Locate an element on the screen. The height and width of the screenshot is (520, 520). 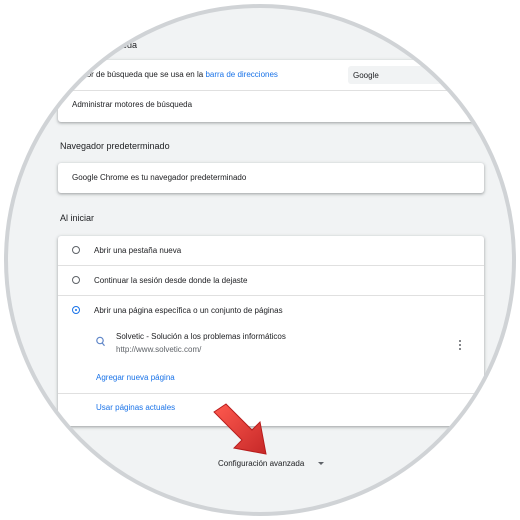
radio-open-new-tab is located at coordinates (76, 250).